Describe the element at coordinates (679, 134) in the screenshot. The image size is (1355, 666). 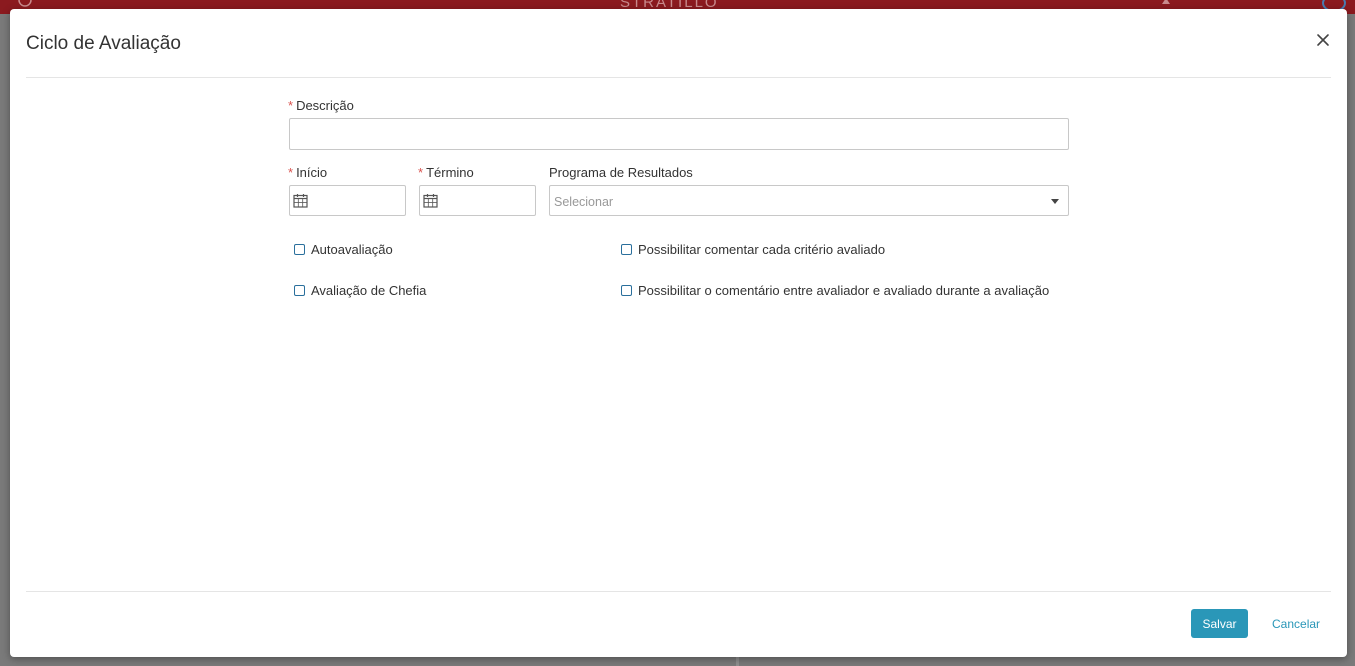
I see `descricao-input` at that location.